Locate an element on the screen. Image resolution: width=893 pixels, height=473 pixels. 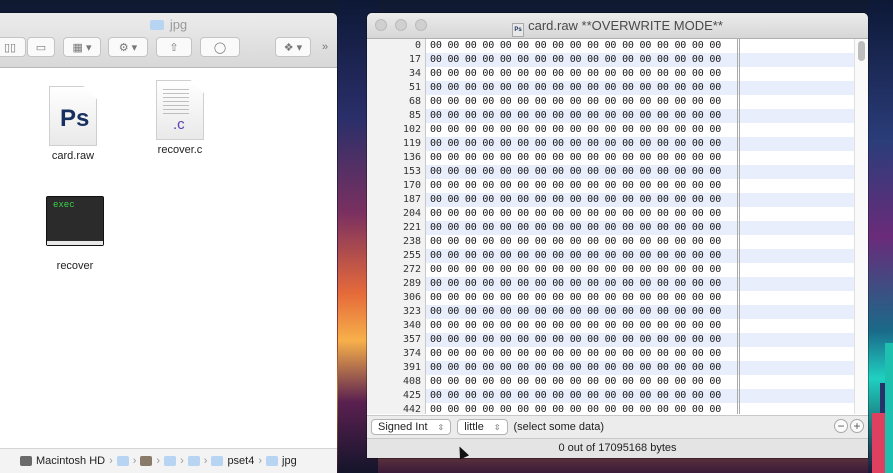
tag-button: ◯ is located at coordinates (220, 47).